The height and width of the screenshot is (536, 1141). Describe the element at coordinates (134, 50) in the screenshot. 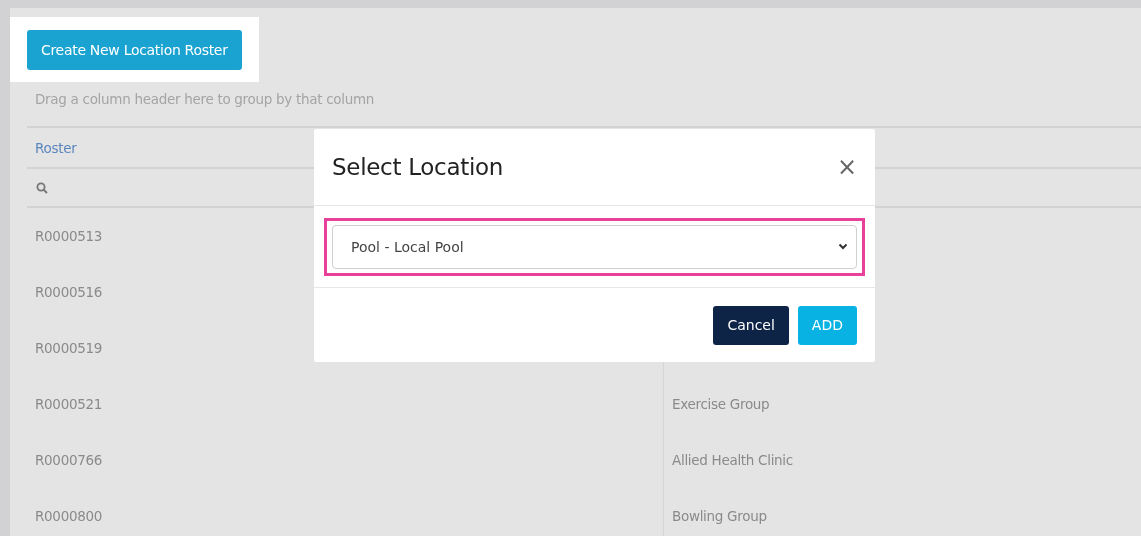

I see `create-roster-button: Create New Location Roster` at that location.